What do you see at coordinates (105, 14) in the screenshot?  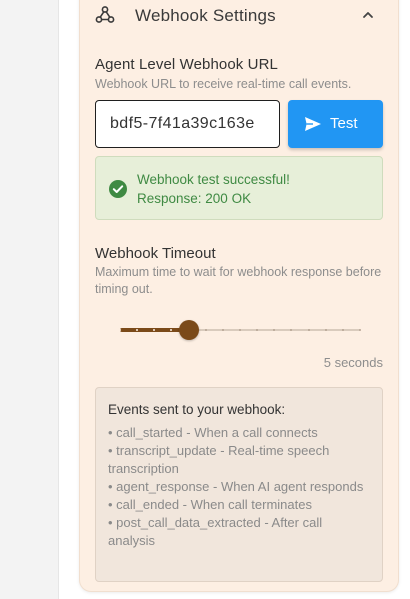 I see `webhook-icon` at bounding box center [105, 14].